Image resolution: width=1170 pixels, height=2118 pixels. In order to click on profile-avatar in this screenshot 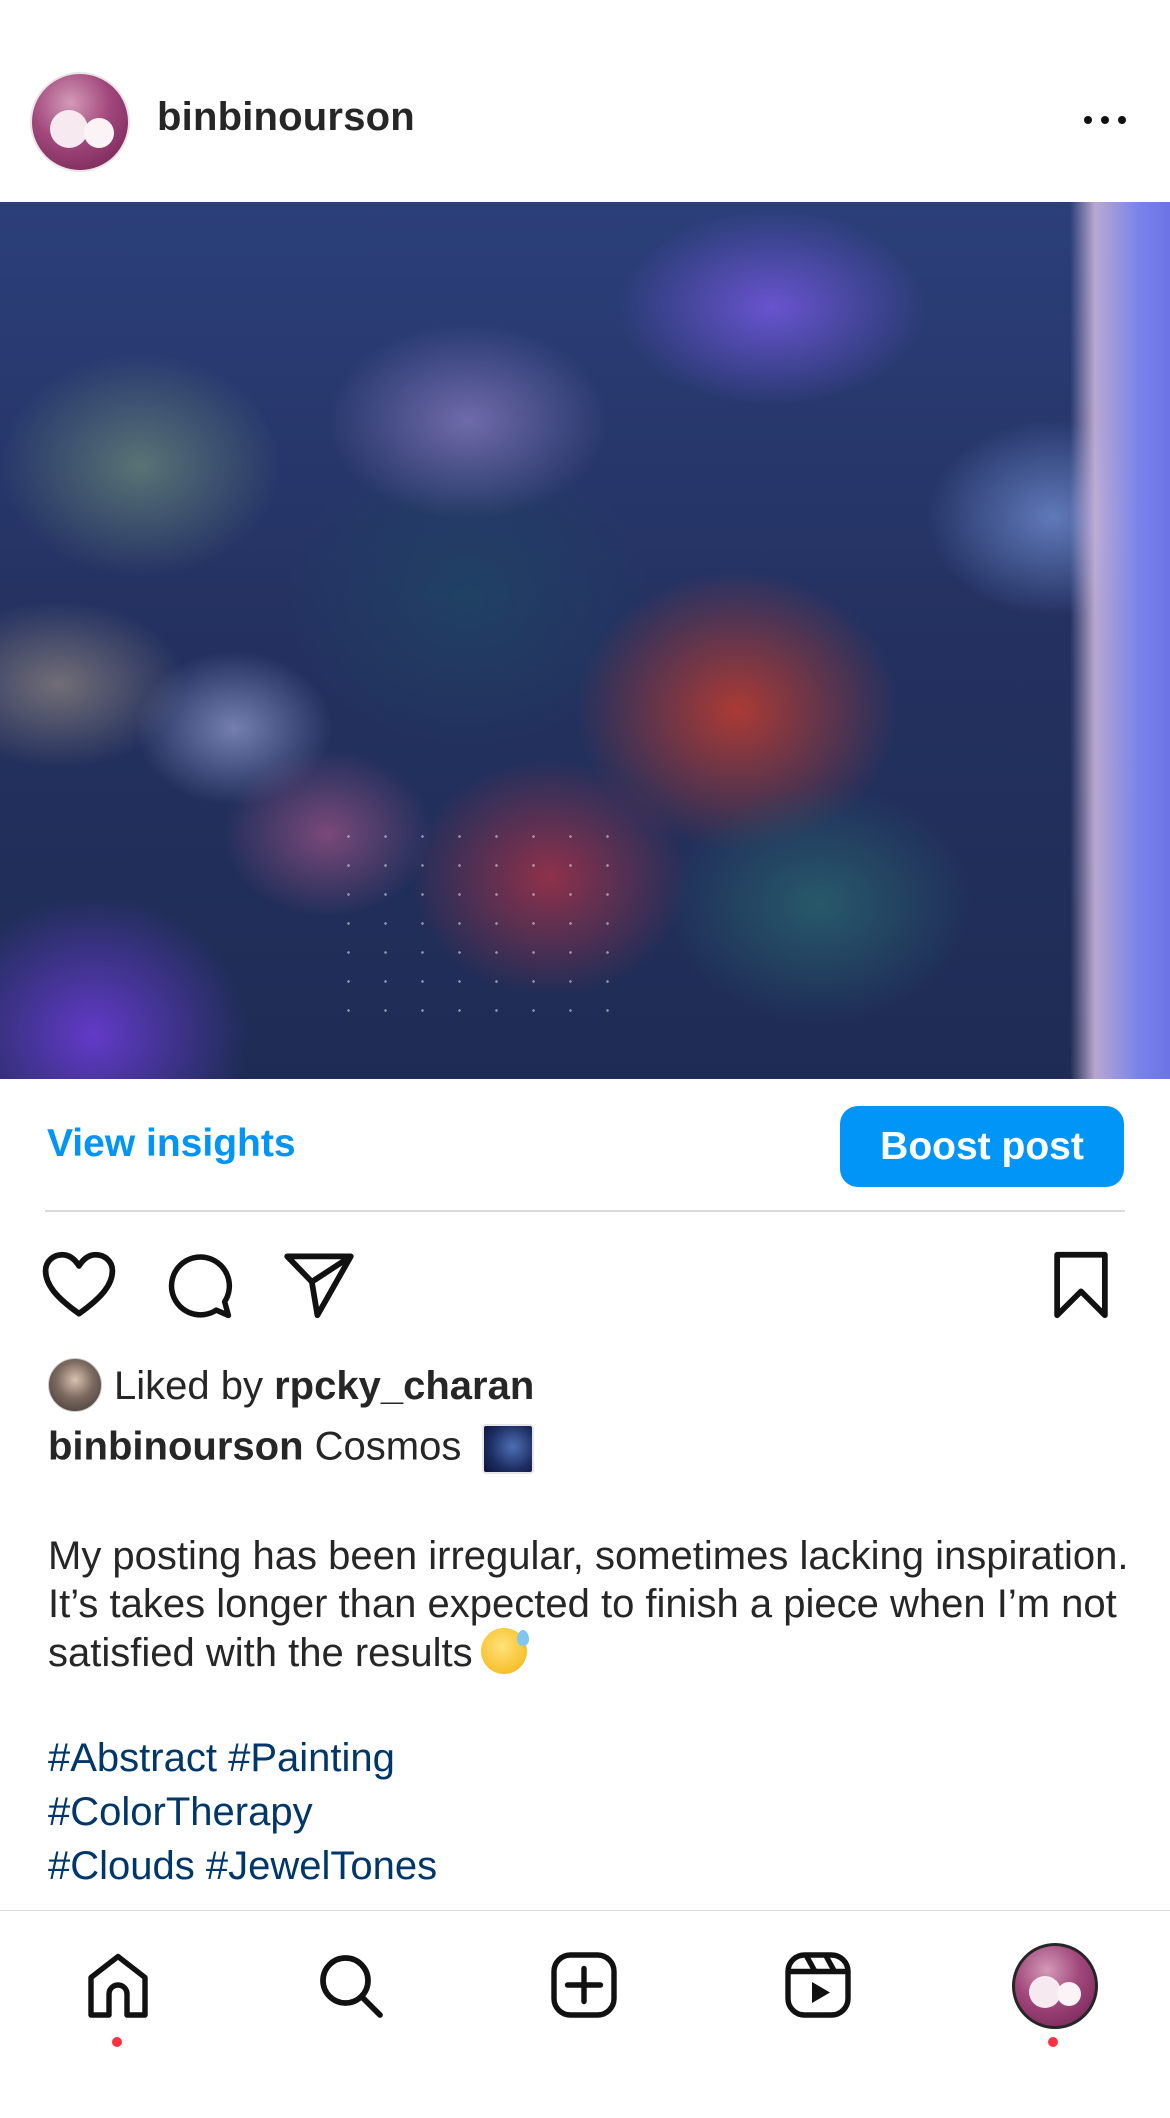, I will do `click(1055, 1986)`.